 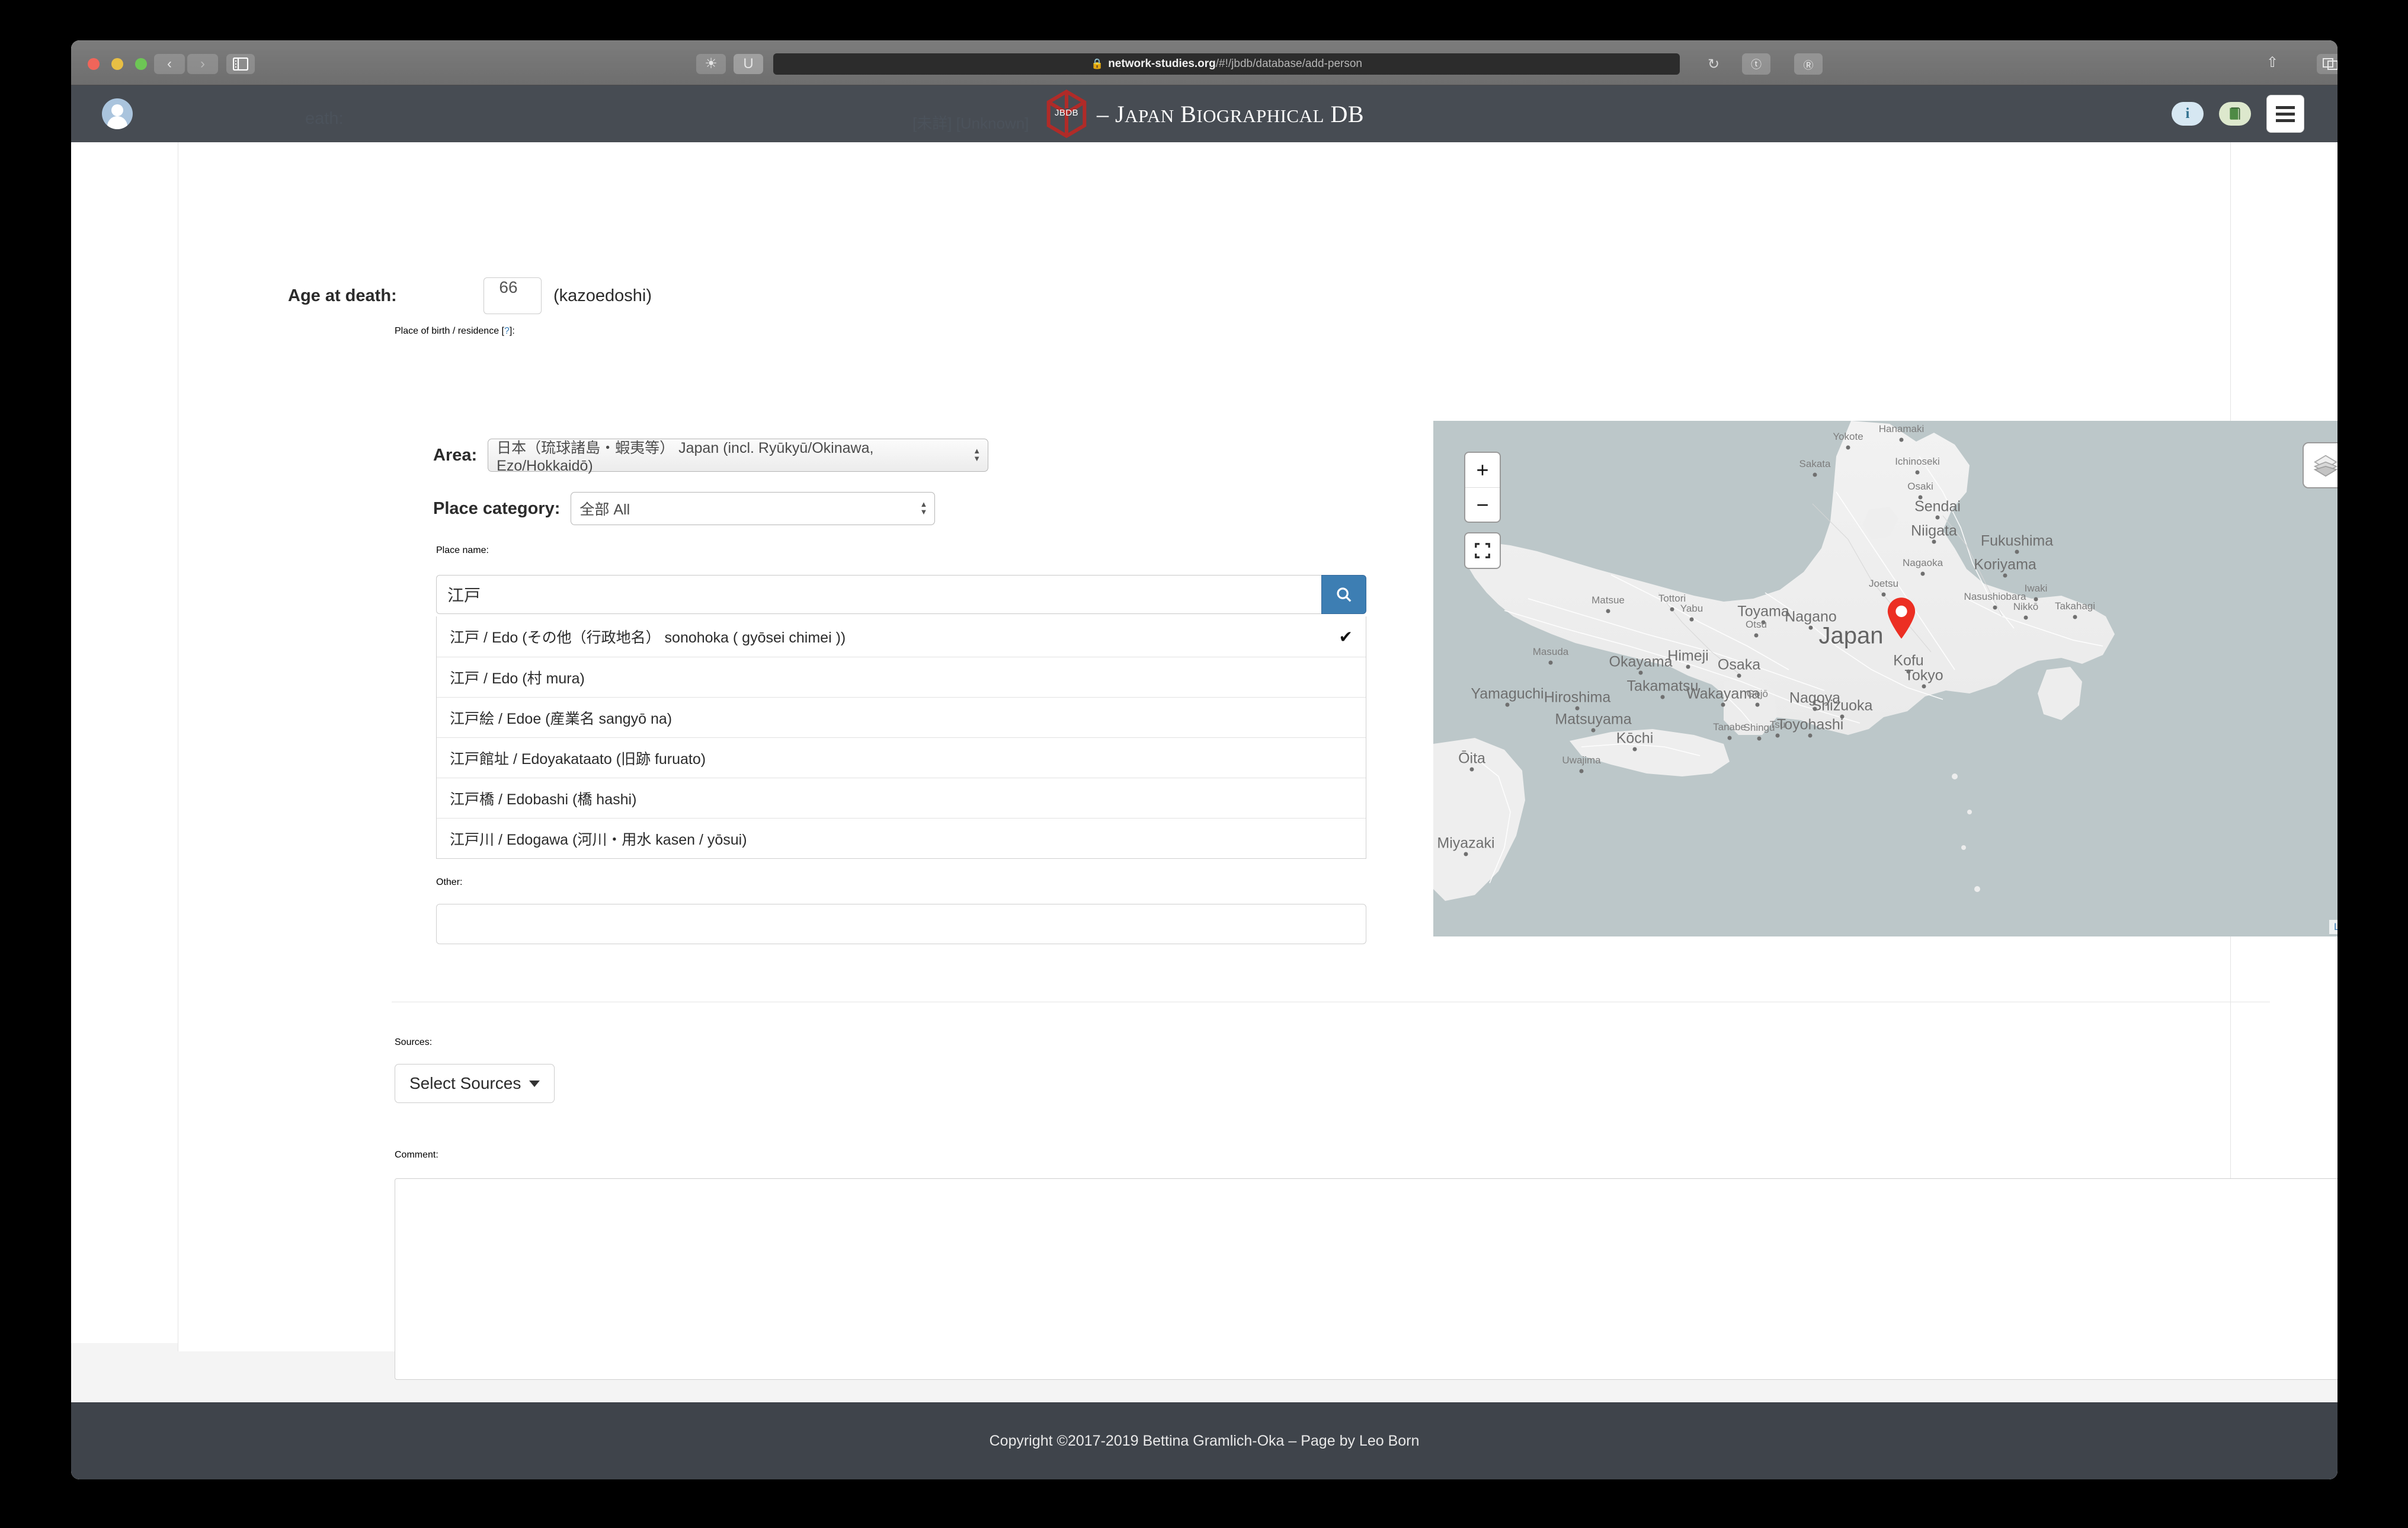 What do you see at coordinates (1851, 635) in the screenshot?
I see `map-place-label: Japan` at bounding box center [1851, 635].